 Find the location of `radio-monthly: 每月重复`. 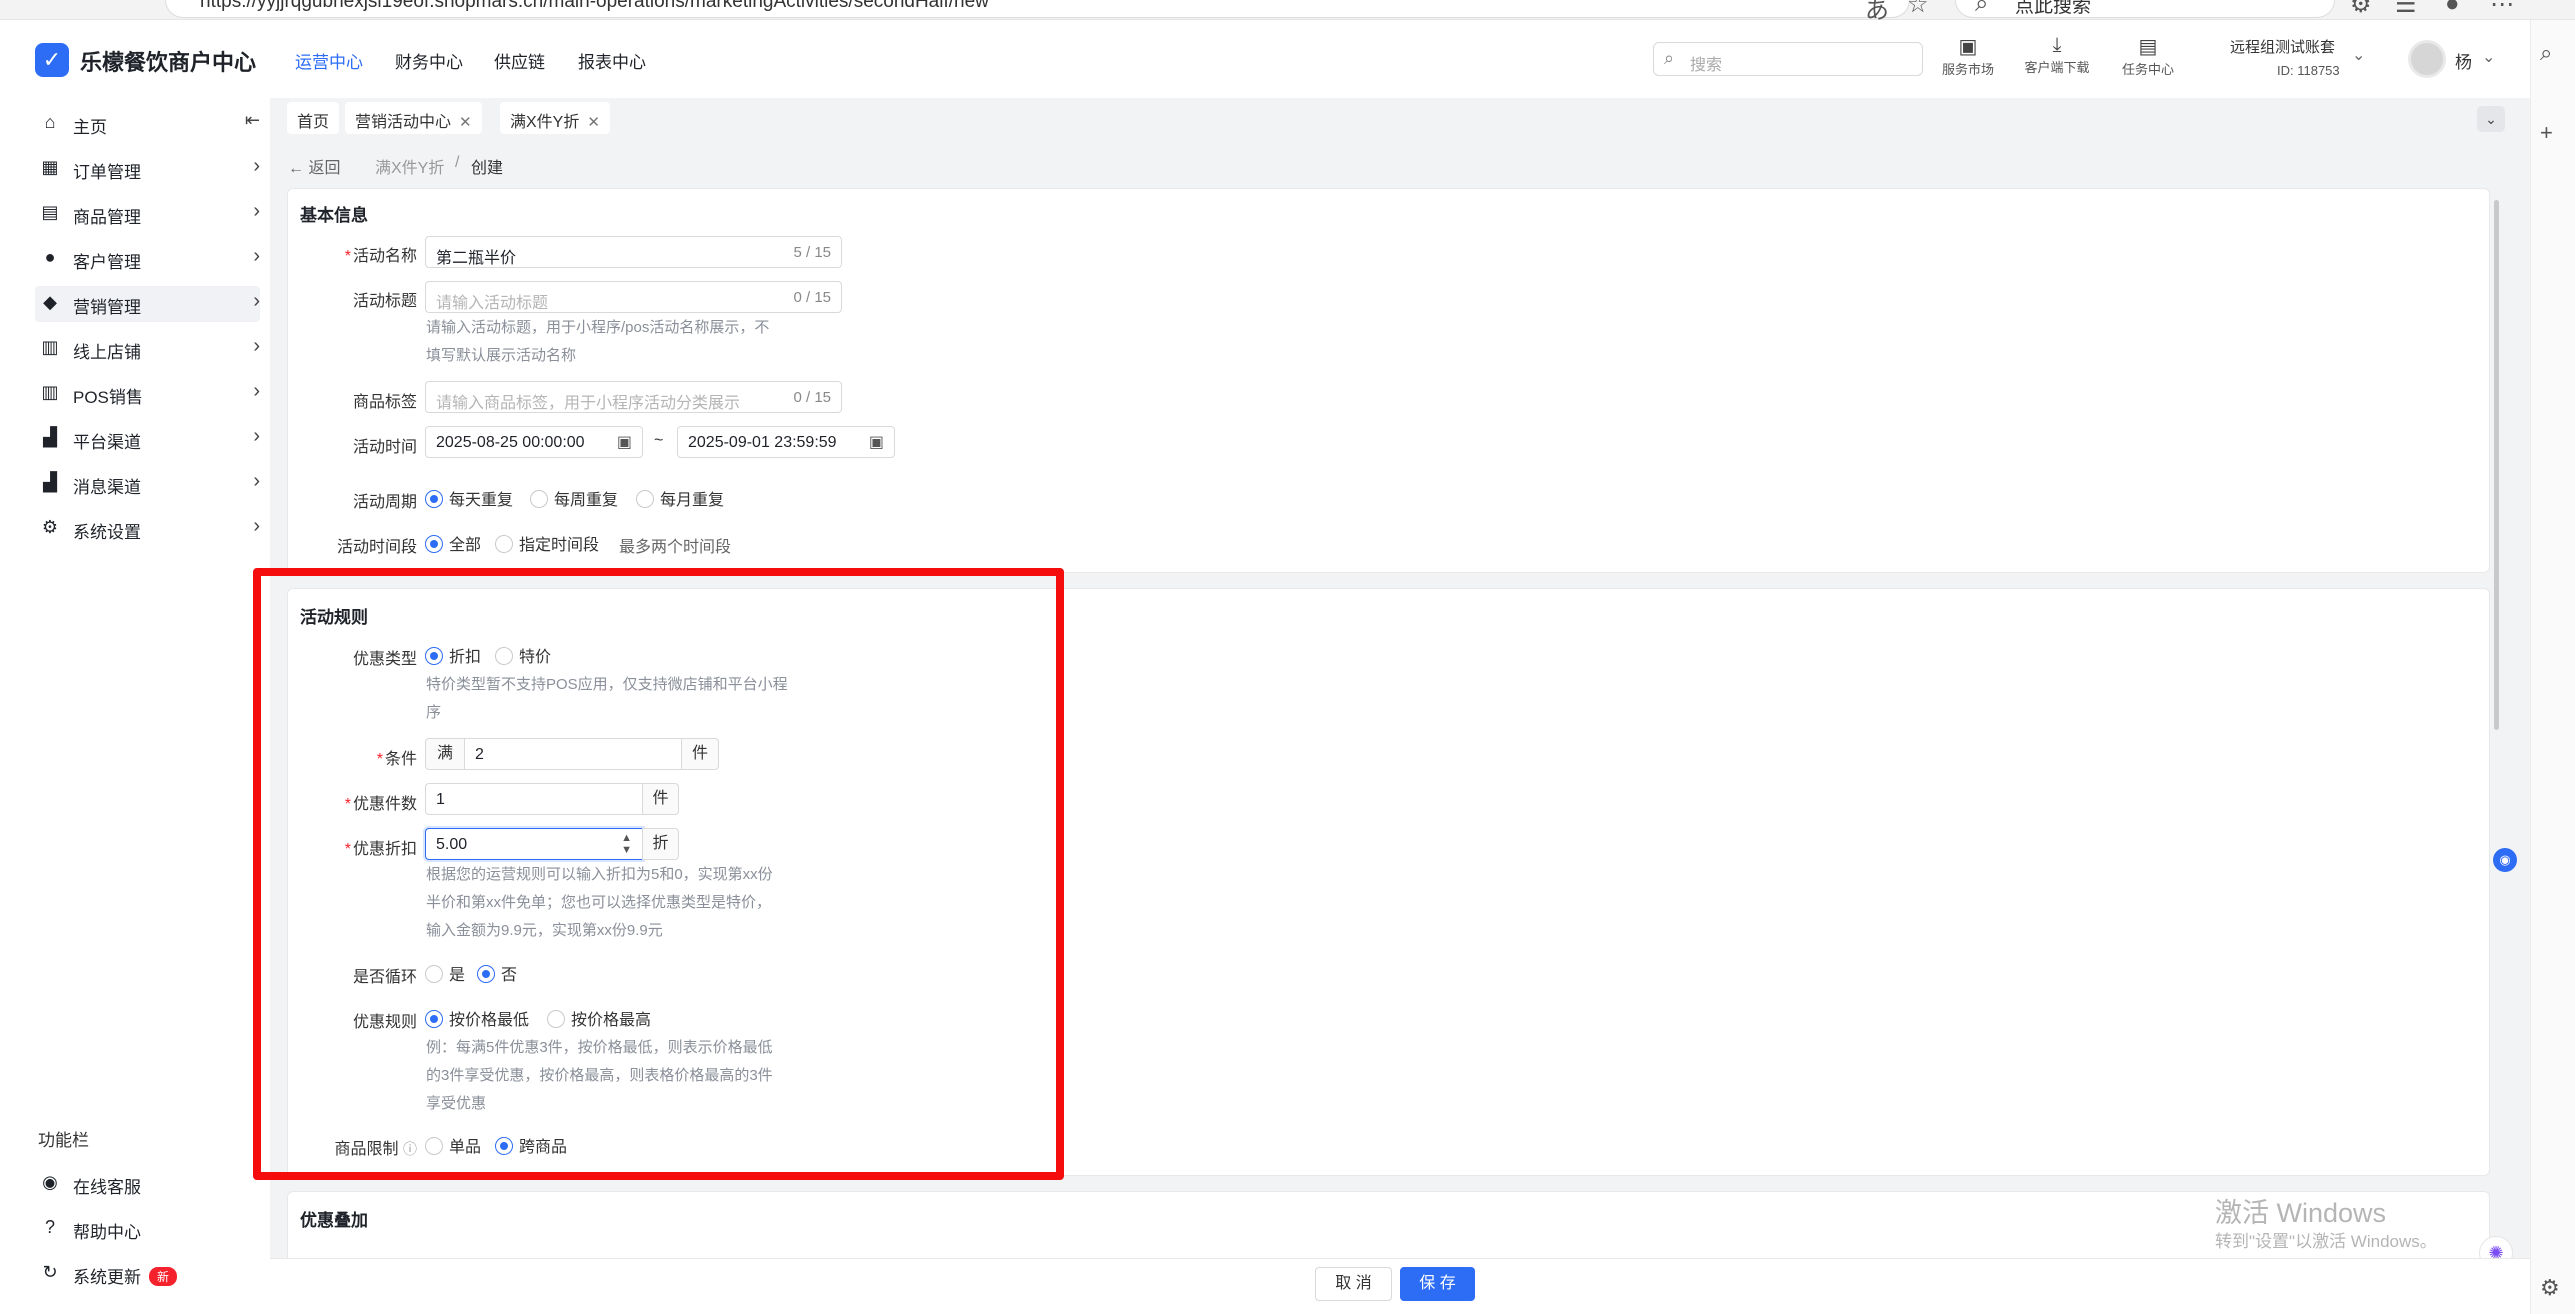

radio-monthly: 每月重复 is located at coordinates (680, 497).